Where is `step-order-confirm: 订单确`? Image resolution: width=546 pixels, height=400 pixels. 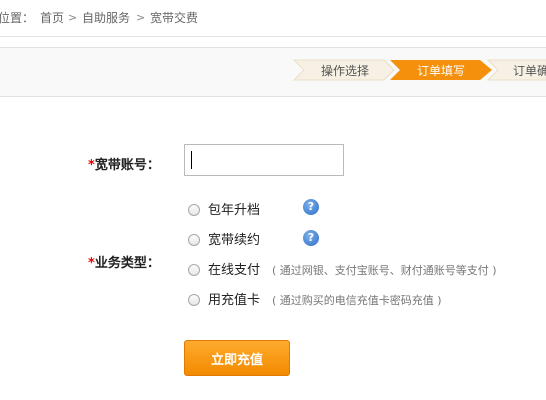
step-order-confirm: 订单确 is located at coordinates (529, 71).